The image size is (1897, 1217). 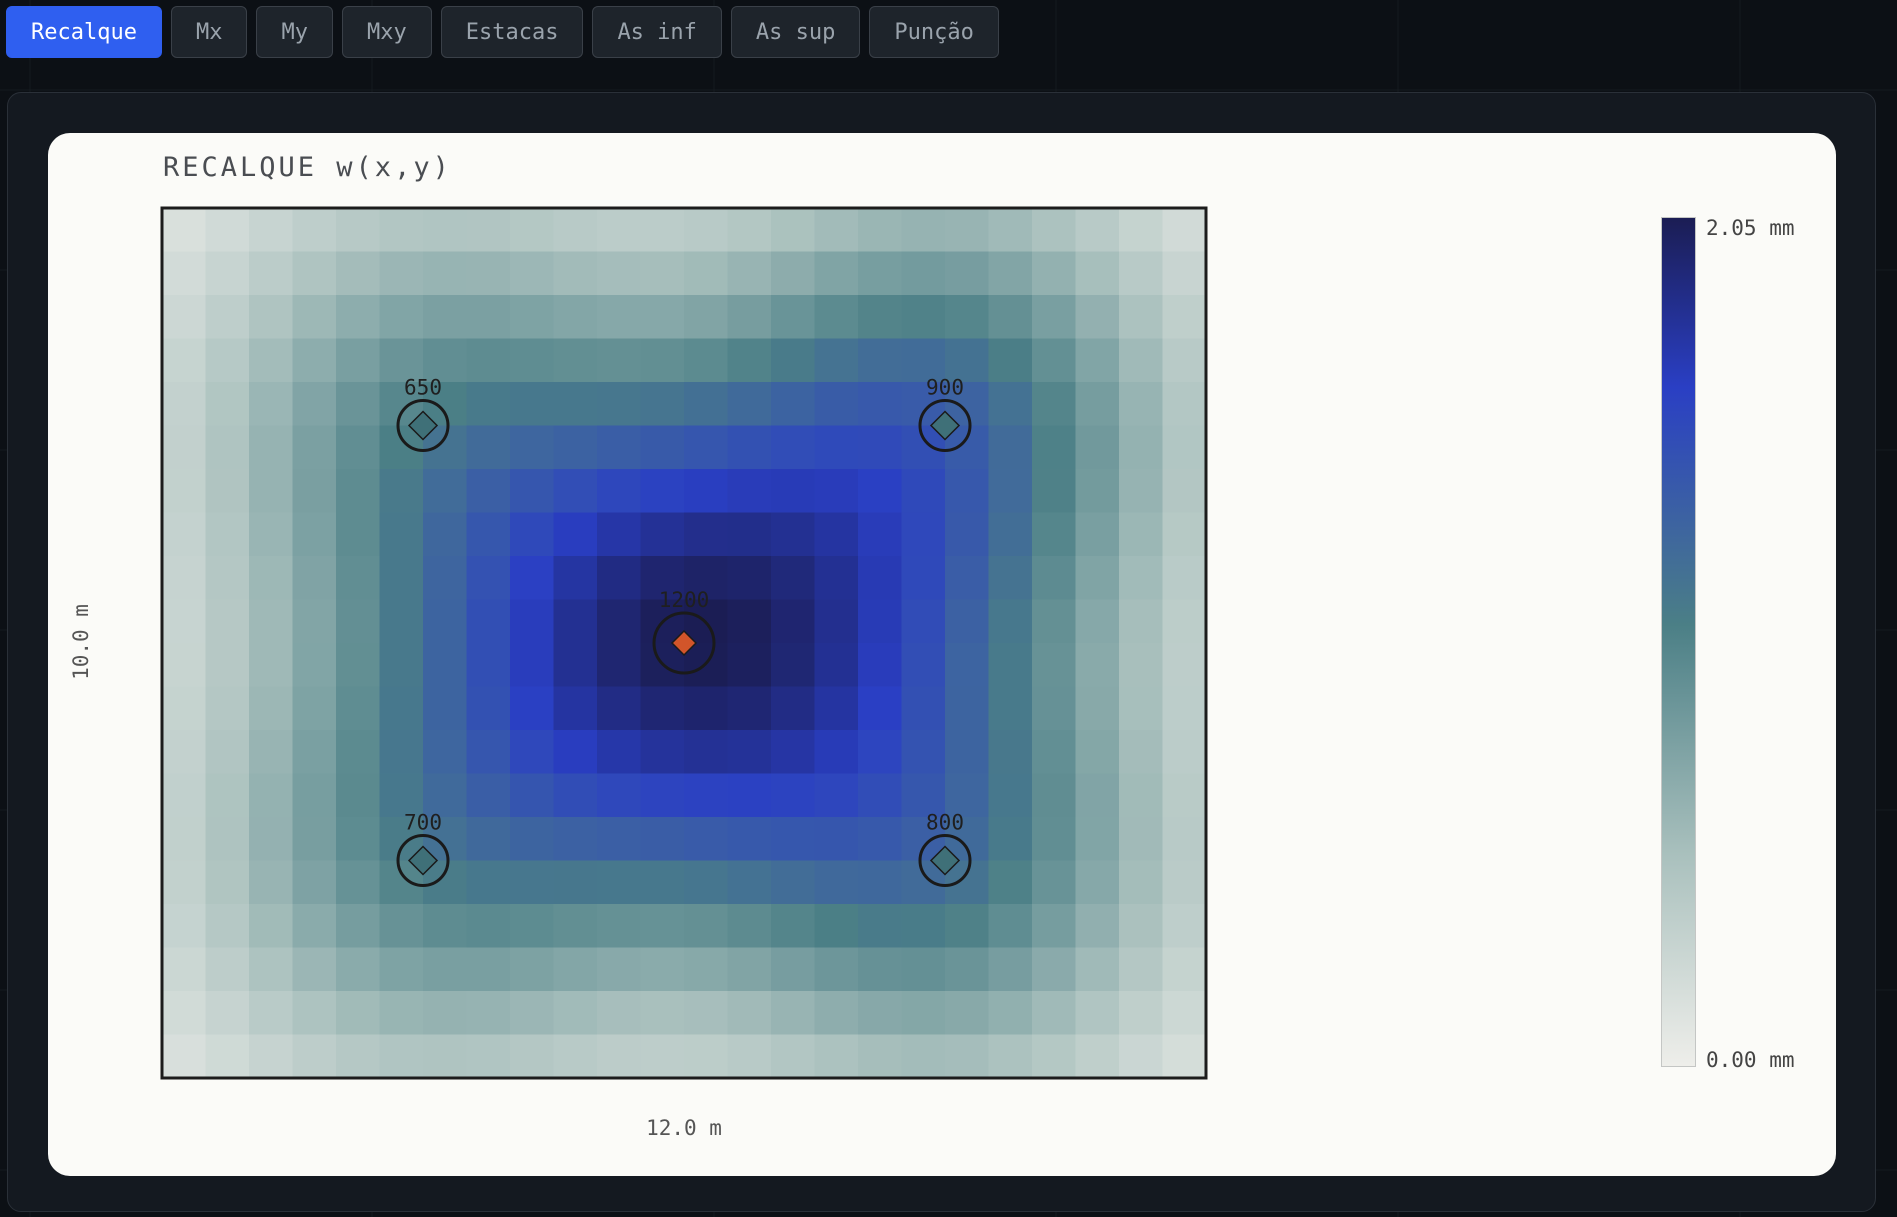 What do you see at coordinates (209, 32) in the screenshot?
I see `tab-mx: Mx` at bounding box center [209, 32].